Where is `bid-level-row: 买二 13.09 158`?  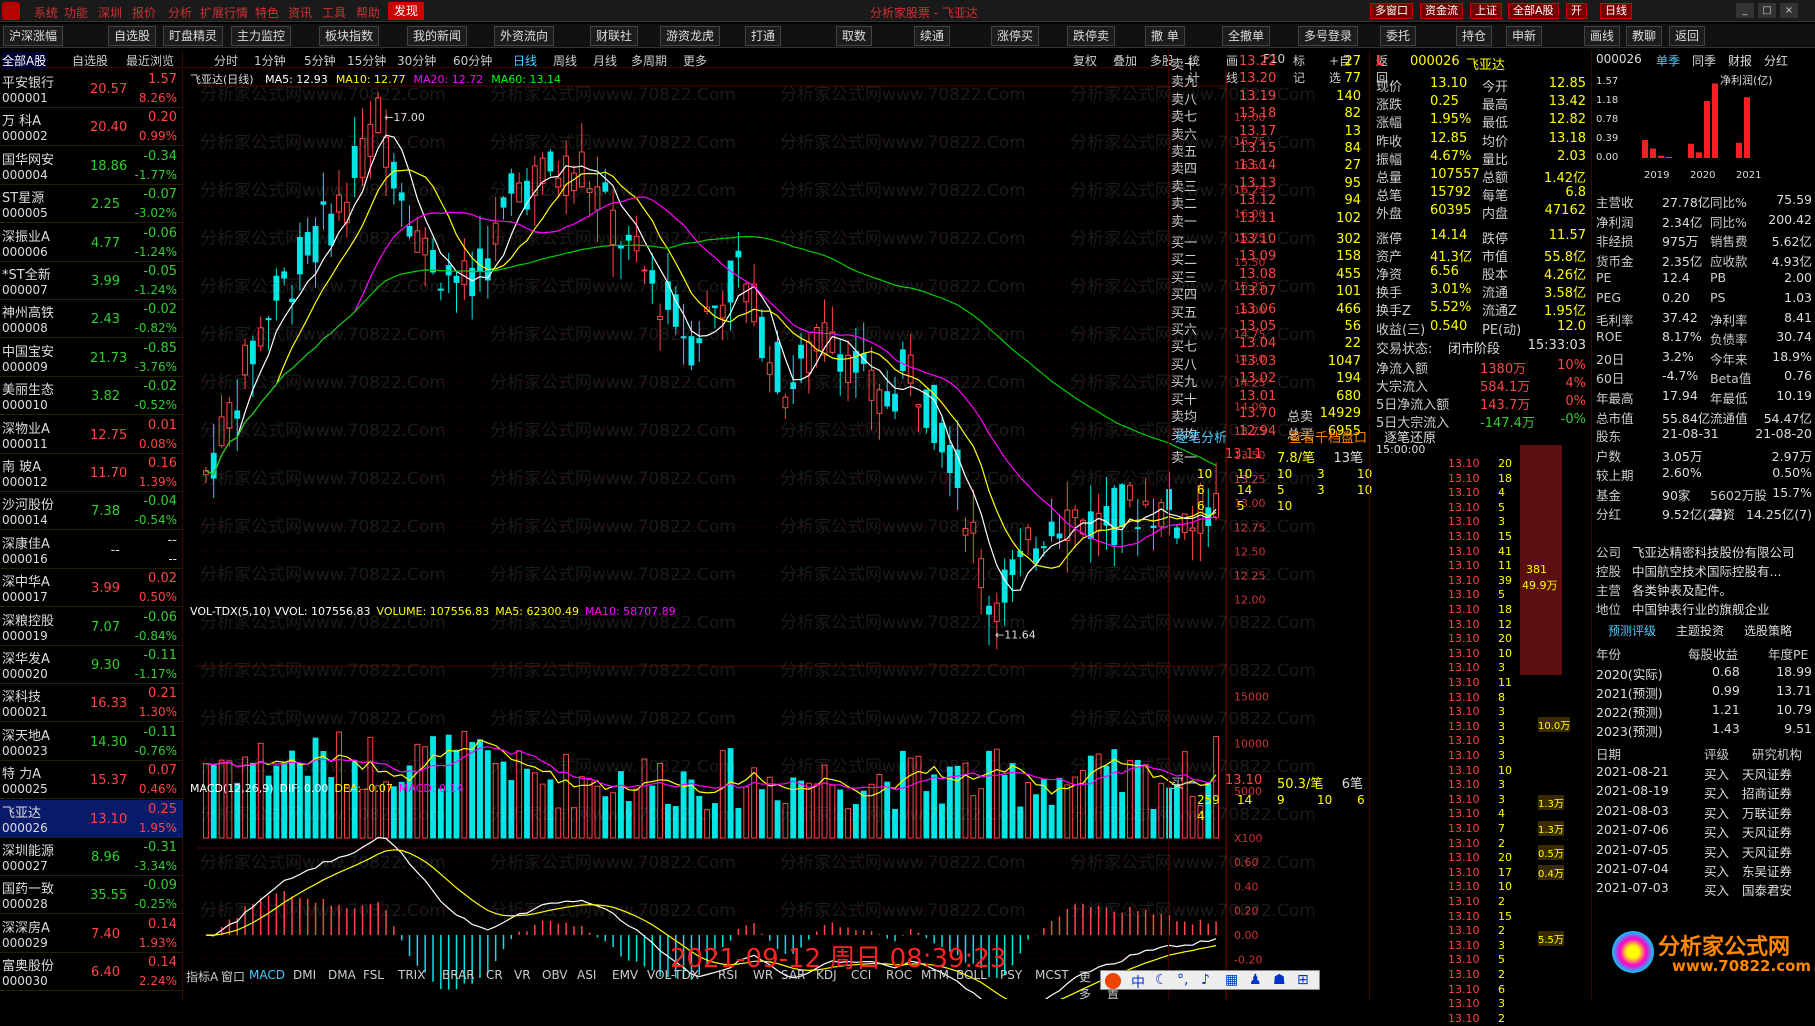
bid-level-row: 买二 13.09 158 is located at coordinates (1269, 258).